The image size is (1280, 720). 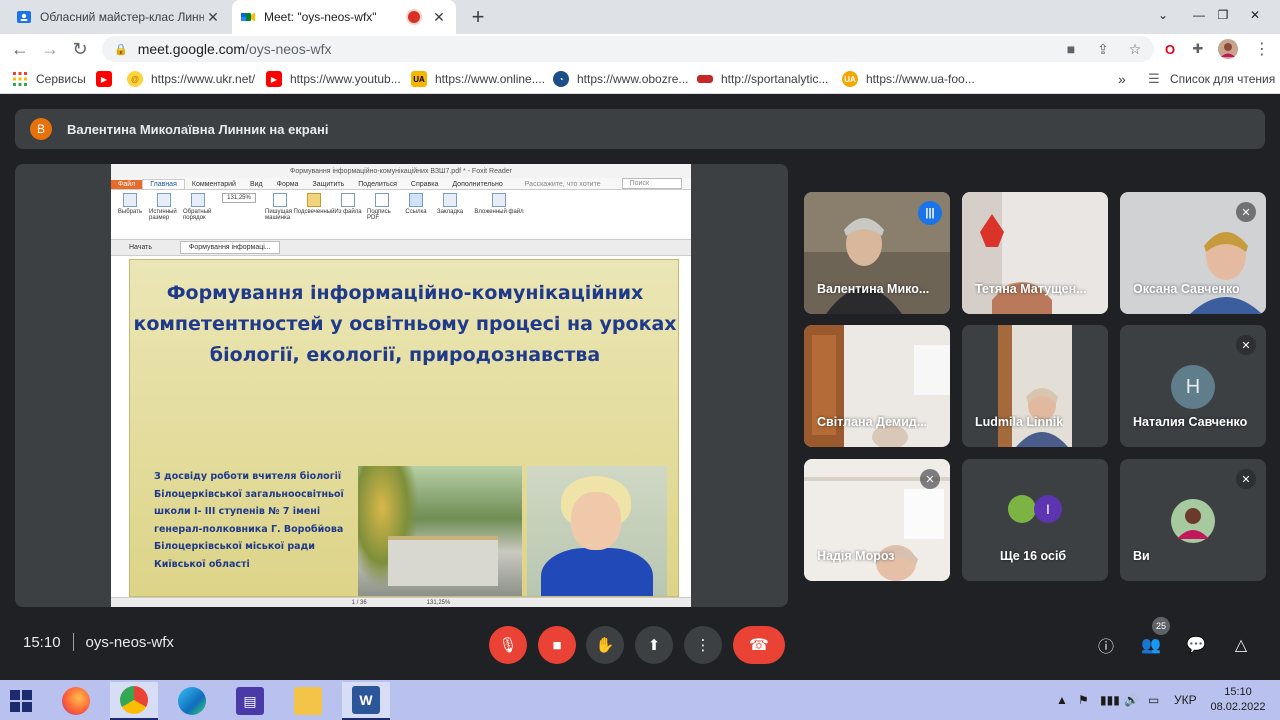 I want to click on tray-language: УКР, so click(x=1185, y=700).